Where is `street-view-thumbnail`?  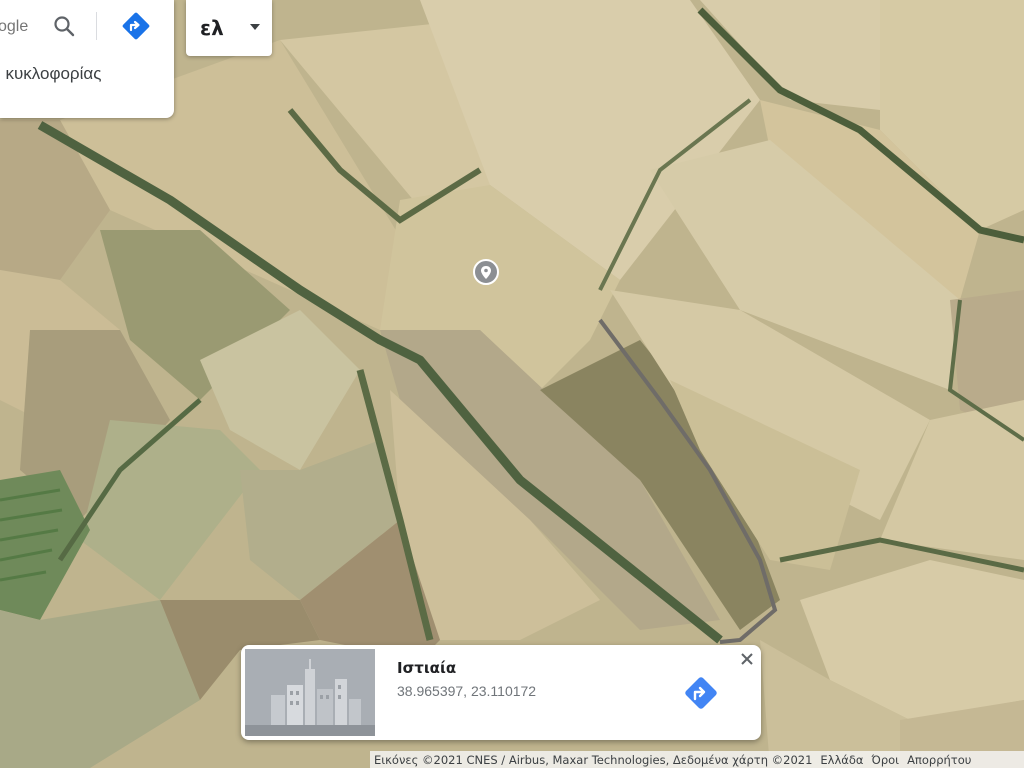 street-view-thumbnail is located at coordinates (310, 692).